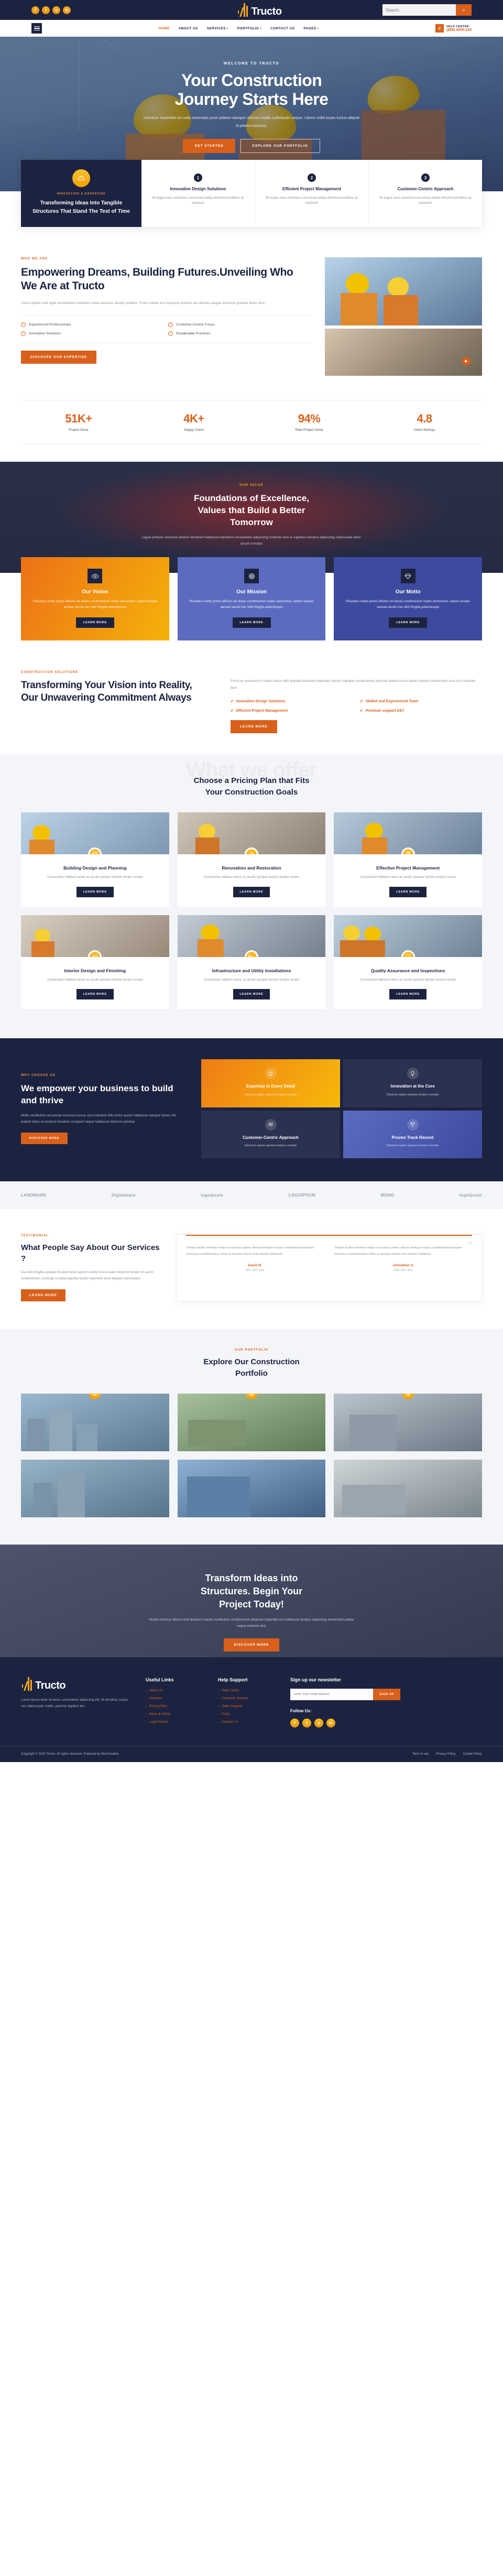 The height and width of the screenshot is (2576, 503). Describe the element at coordinates (445, 1754) in the screenshot. I see `privacy-link: Privacy Policy` at that location.